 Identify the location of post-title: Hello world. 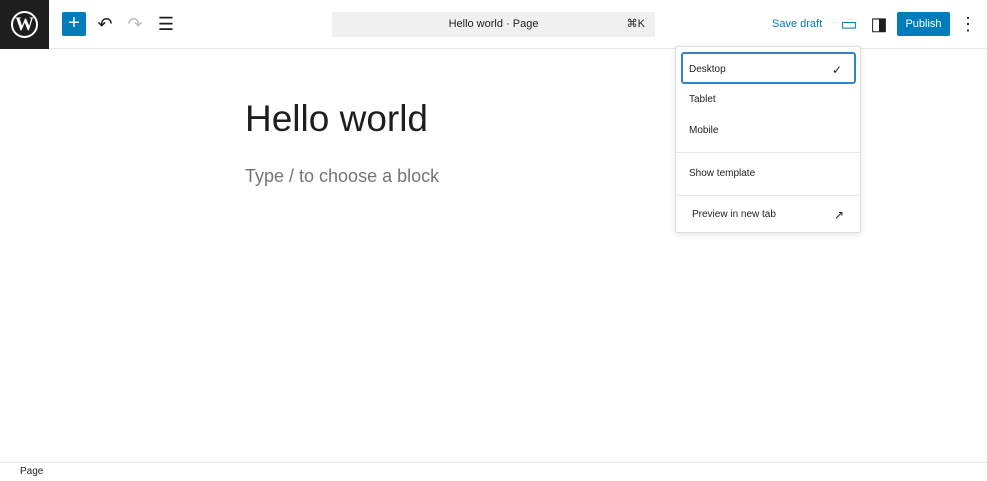
(336, 119).